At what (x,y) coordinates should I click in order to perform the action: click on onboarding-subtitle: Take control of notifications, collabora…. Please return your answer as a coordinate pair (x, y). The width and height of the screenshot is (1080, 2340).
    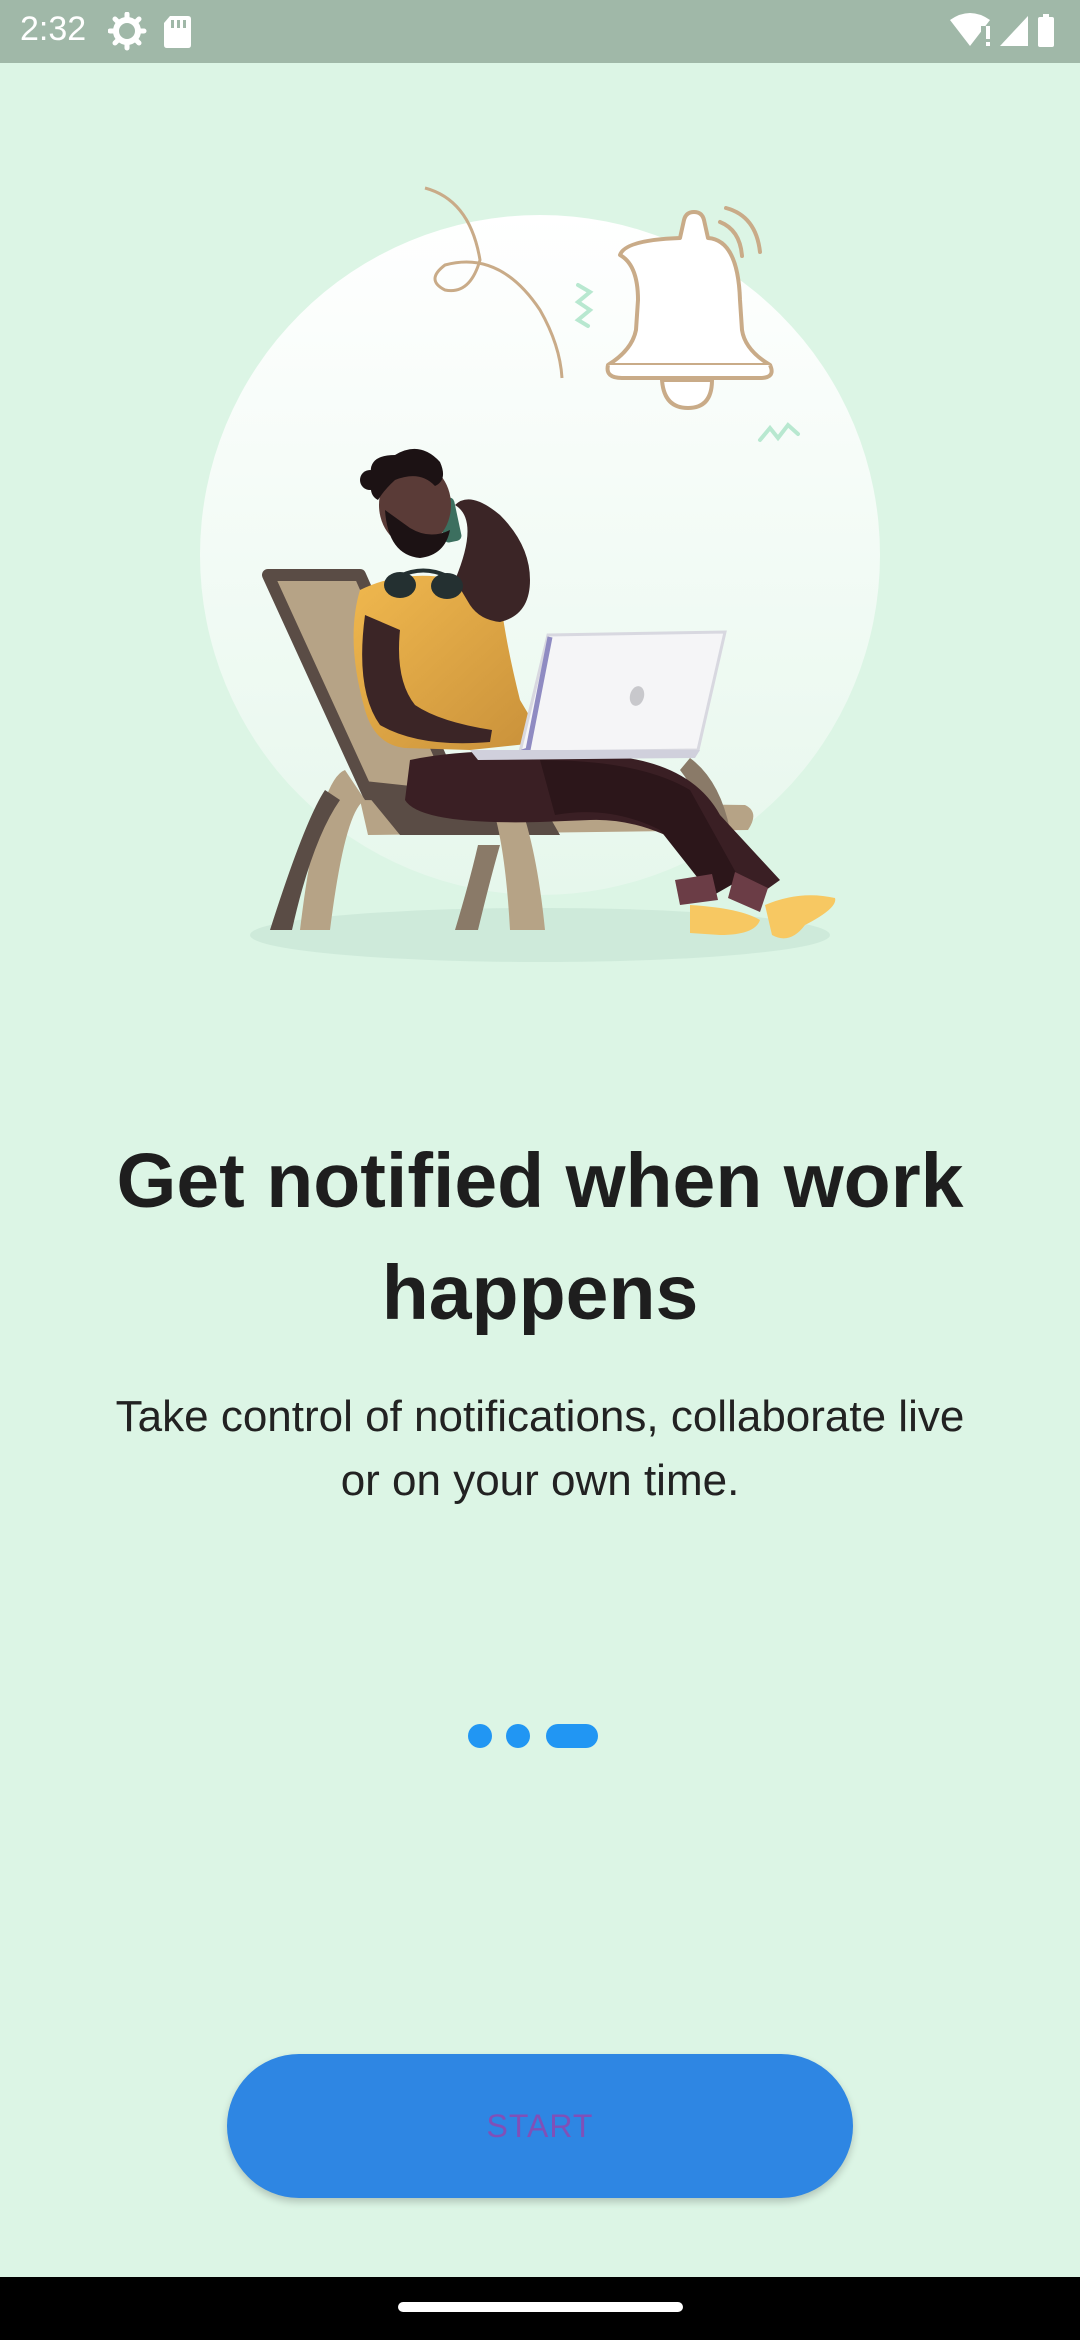
    Looking at the image, I should click on (540, 1448).